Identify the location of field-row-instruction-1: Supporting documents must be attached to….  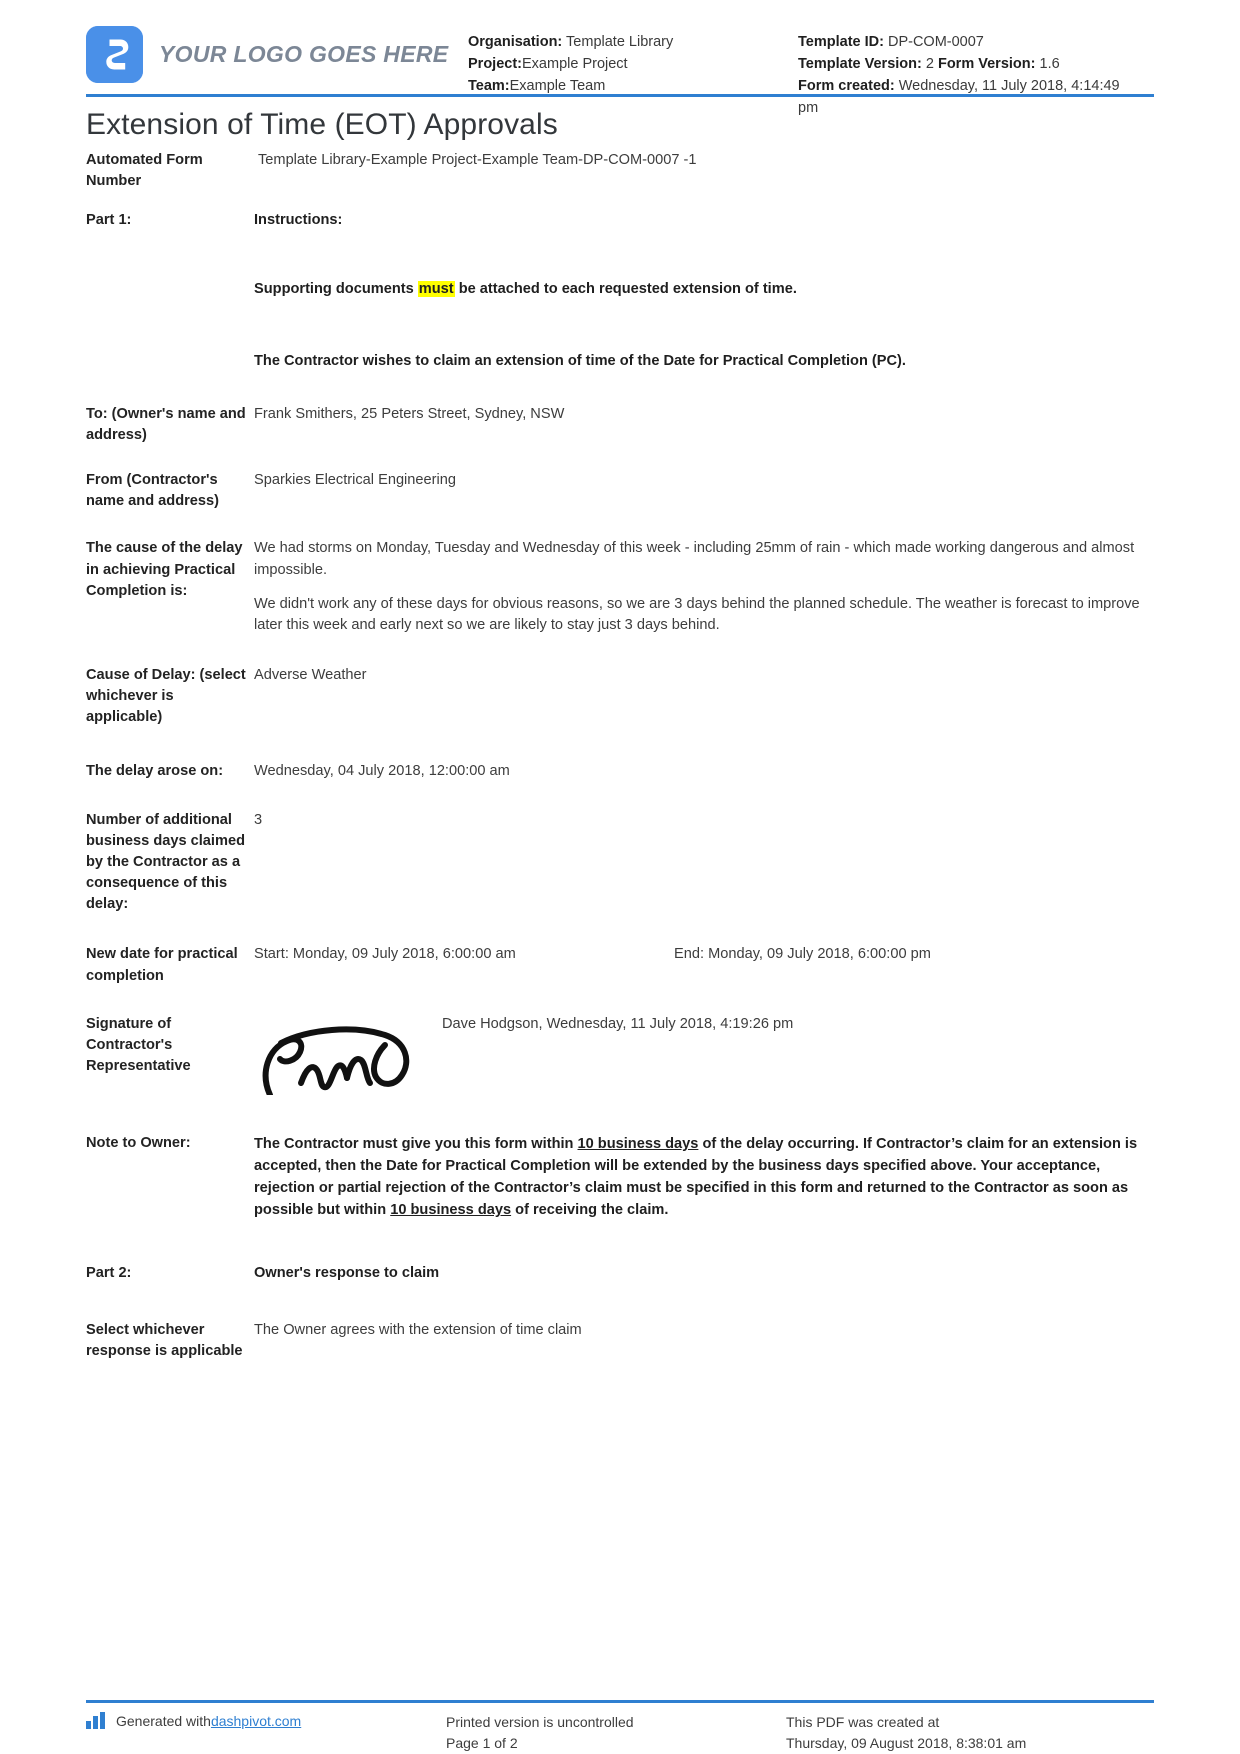
(620, 289).